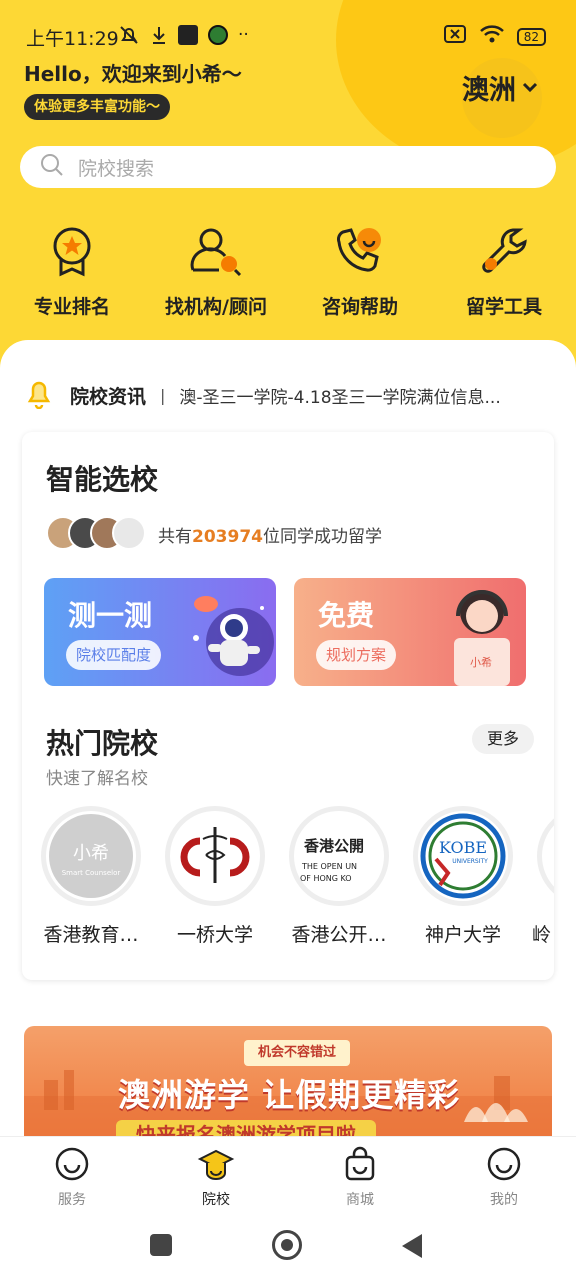 The height and width of the screenshot is (1280, 576). I want to click on school-logo: KOBE UNIVERSITY, so click(463, 856).